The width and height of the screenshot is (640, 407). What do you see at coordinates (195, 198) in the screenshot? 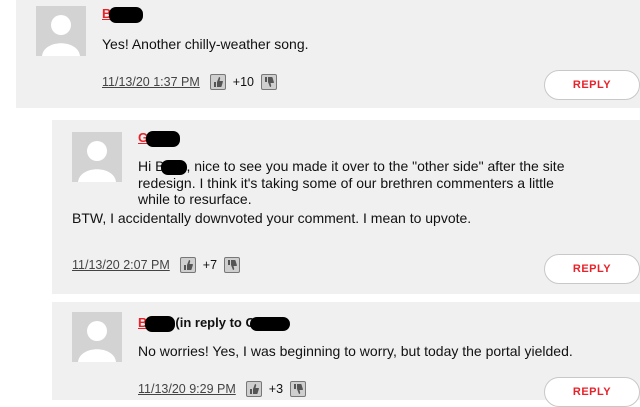
I see `comment-text-line: while to resurface.` at bounding box center [195, 198].